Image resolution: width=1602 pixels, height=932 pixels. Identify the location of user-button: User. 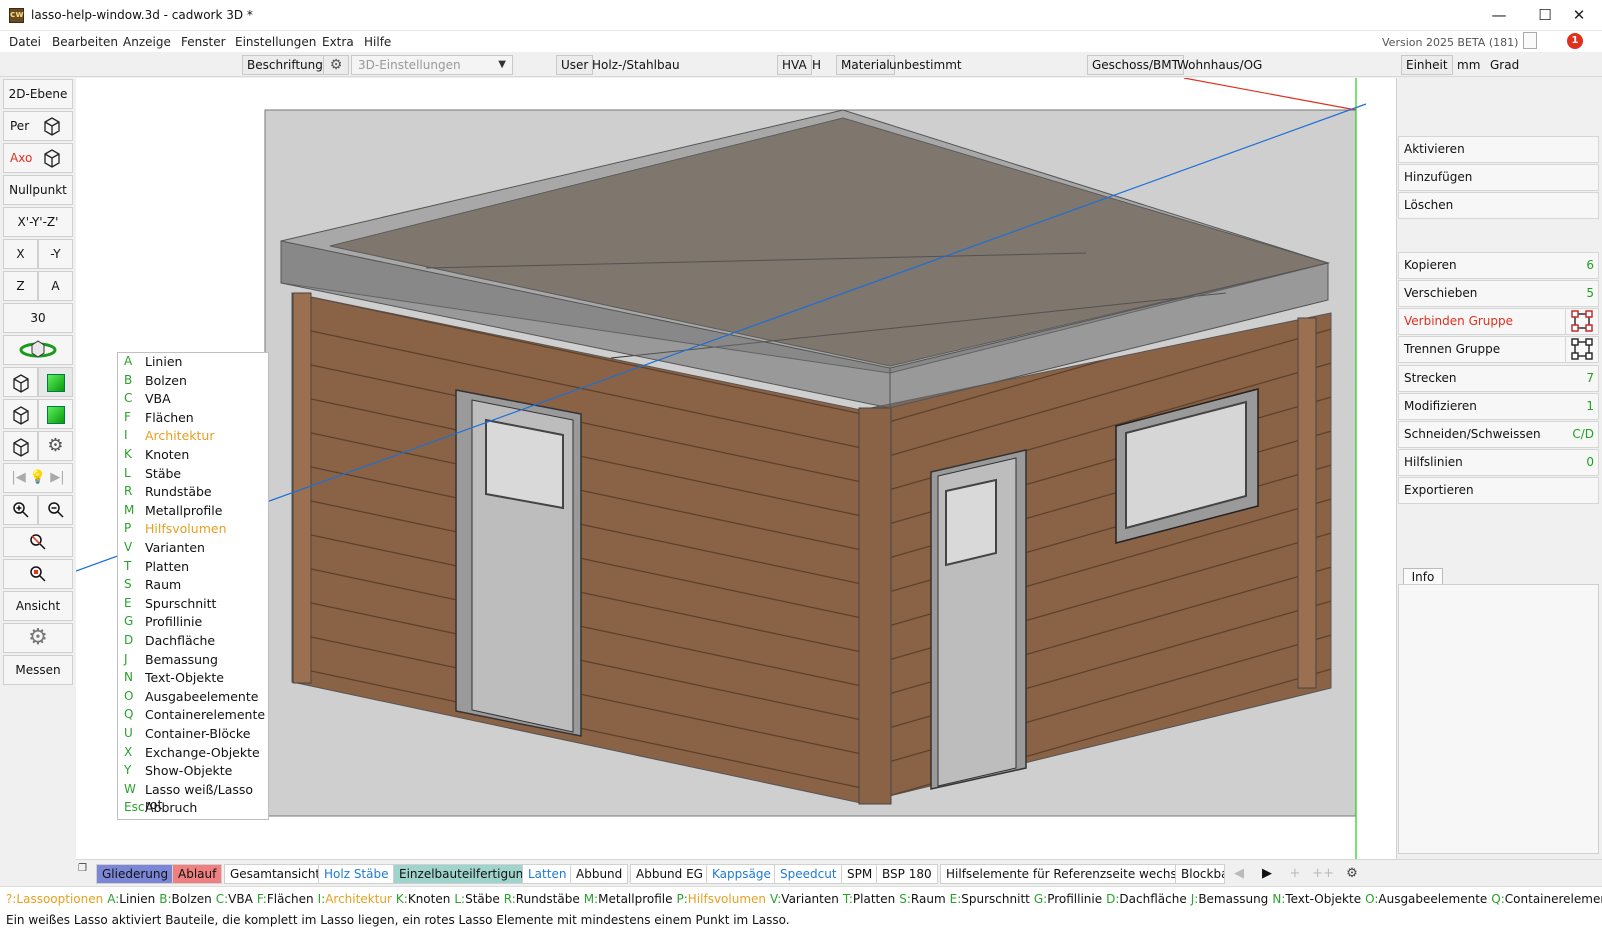
(575, 65).